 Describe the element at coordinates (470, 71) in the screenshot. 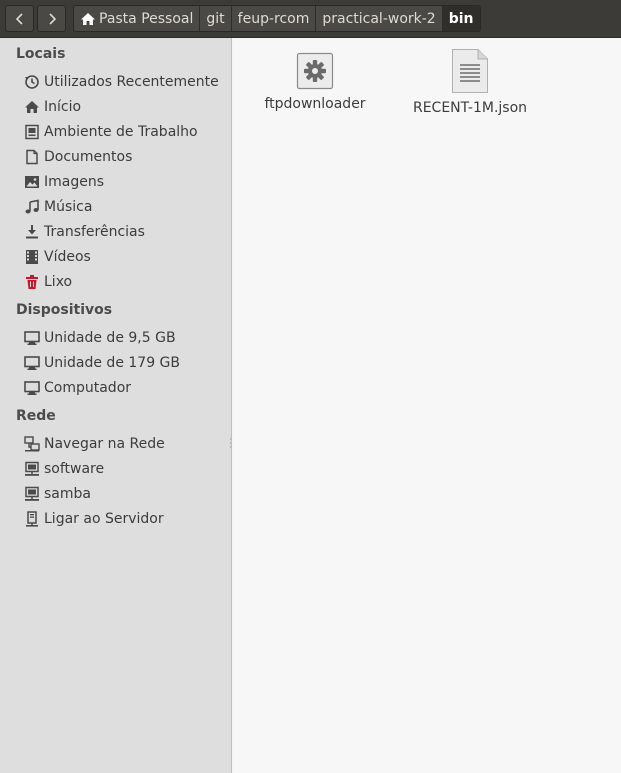

I see `text-document-icon` at that location.